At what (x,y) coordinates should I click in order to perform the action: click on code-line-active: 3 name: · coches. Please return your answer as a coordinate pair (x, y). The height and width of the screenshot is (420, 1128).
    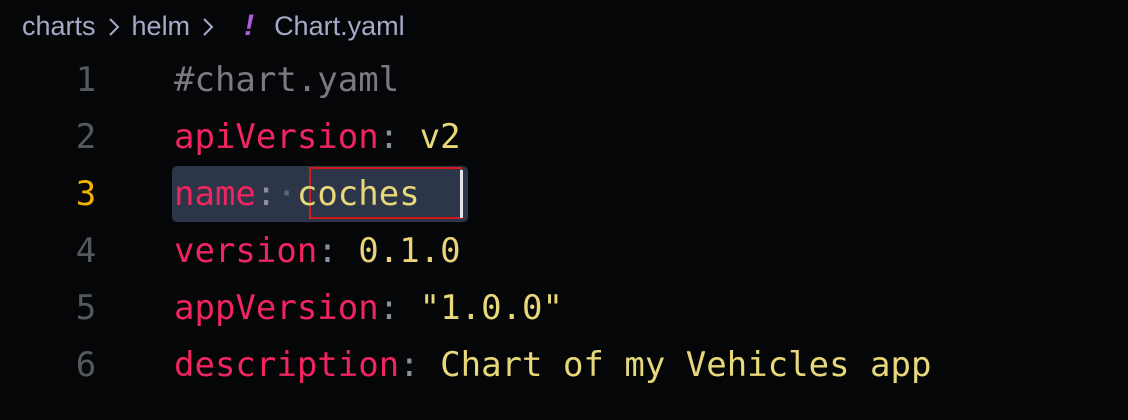
    Looking at the image, I should click on (564, 194).